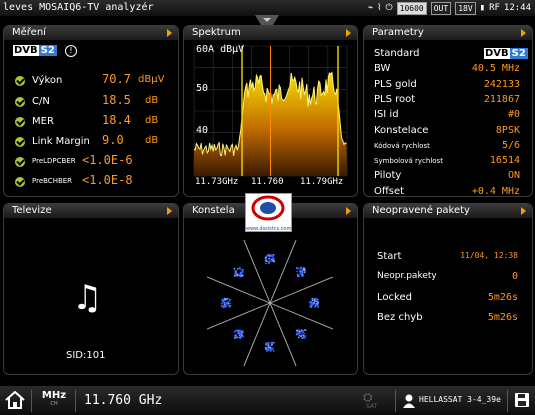  Describe the element at coordinates (54, 398) in the screenshot. I see `mhz-ch-toggle: MHz CH` at that location.